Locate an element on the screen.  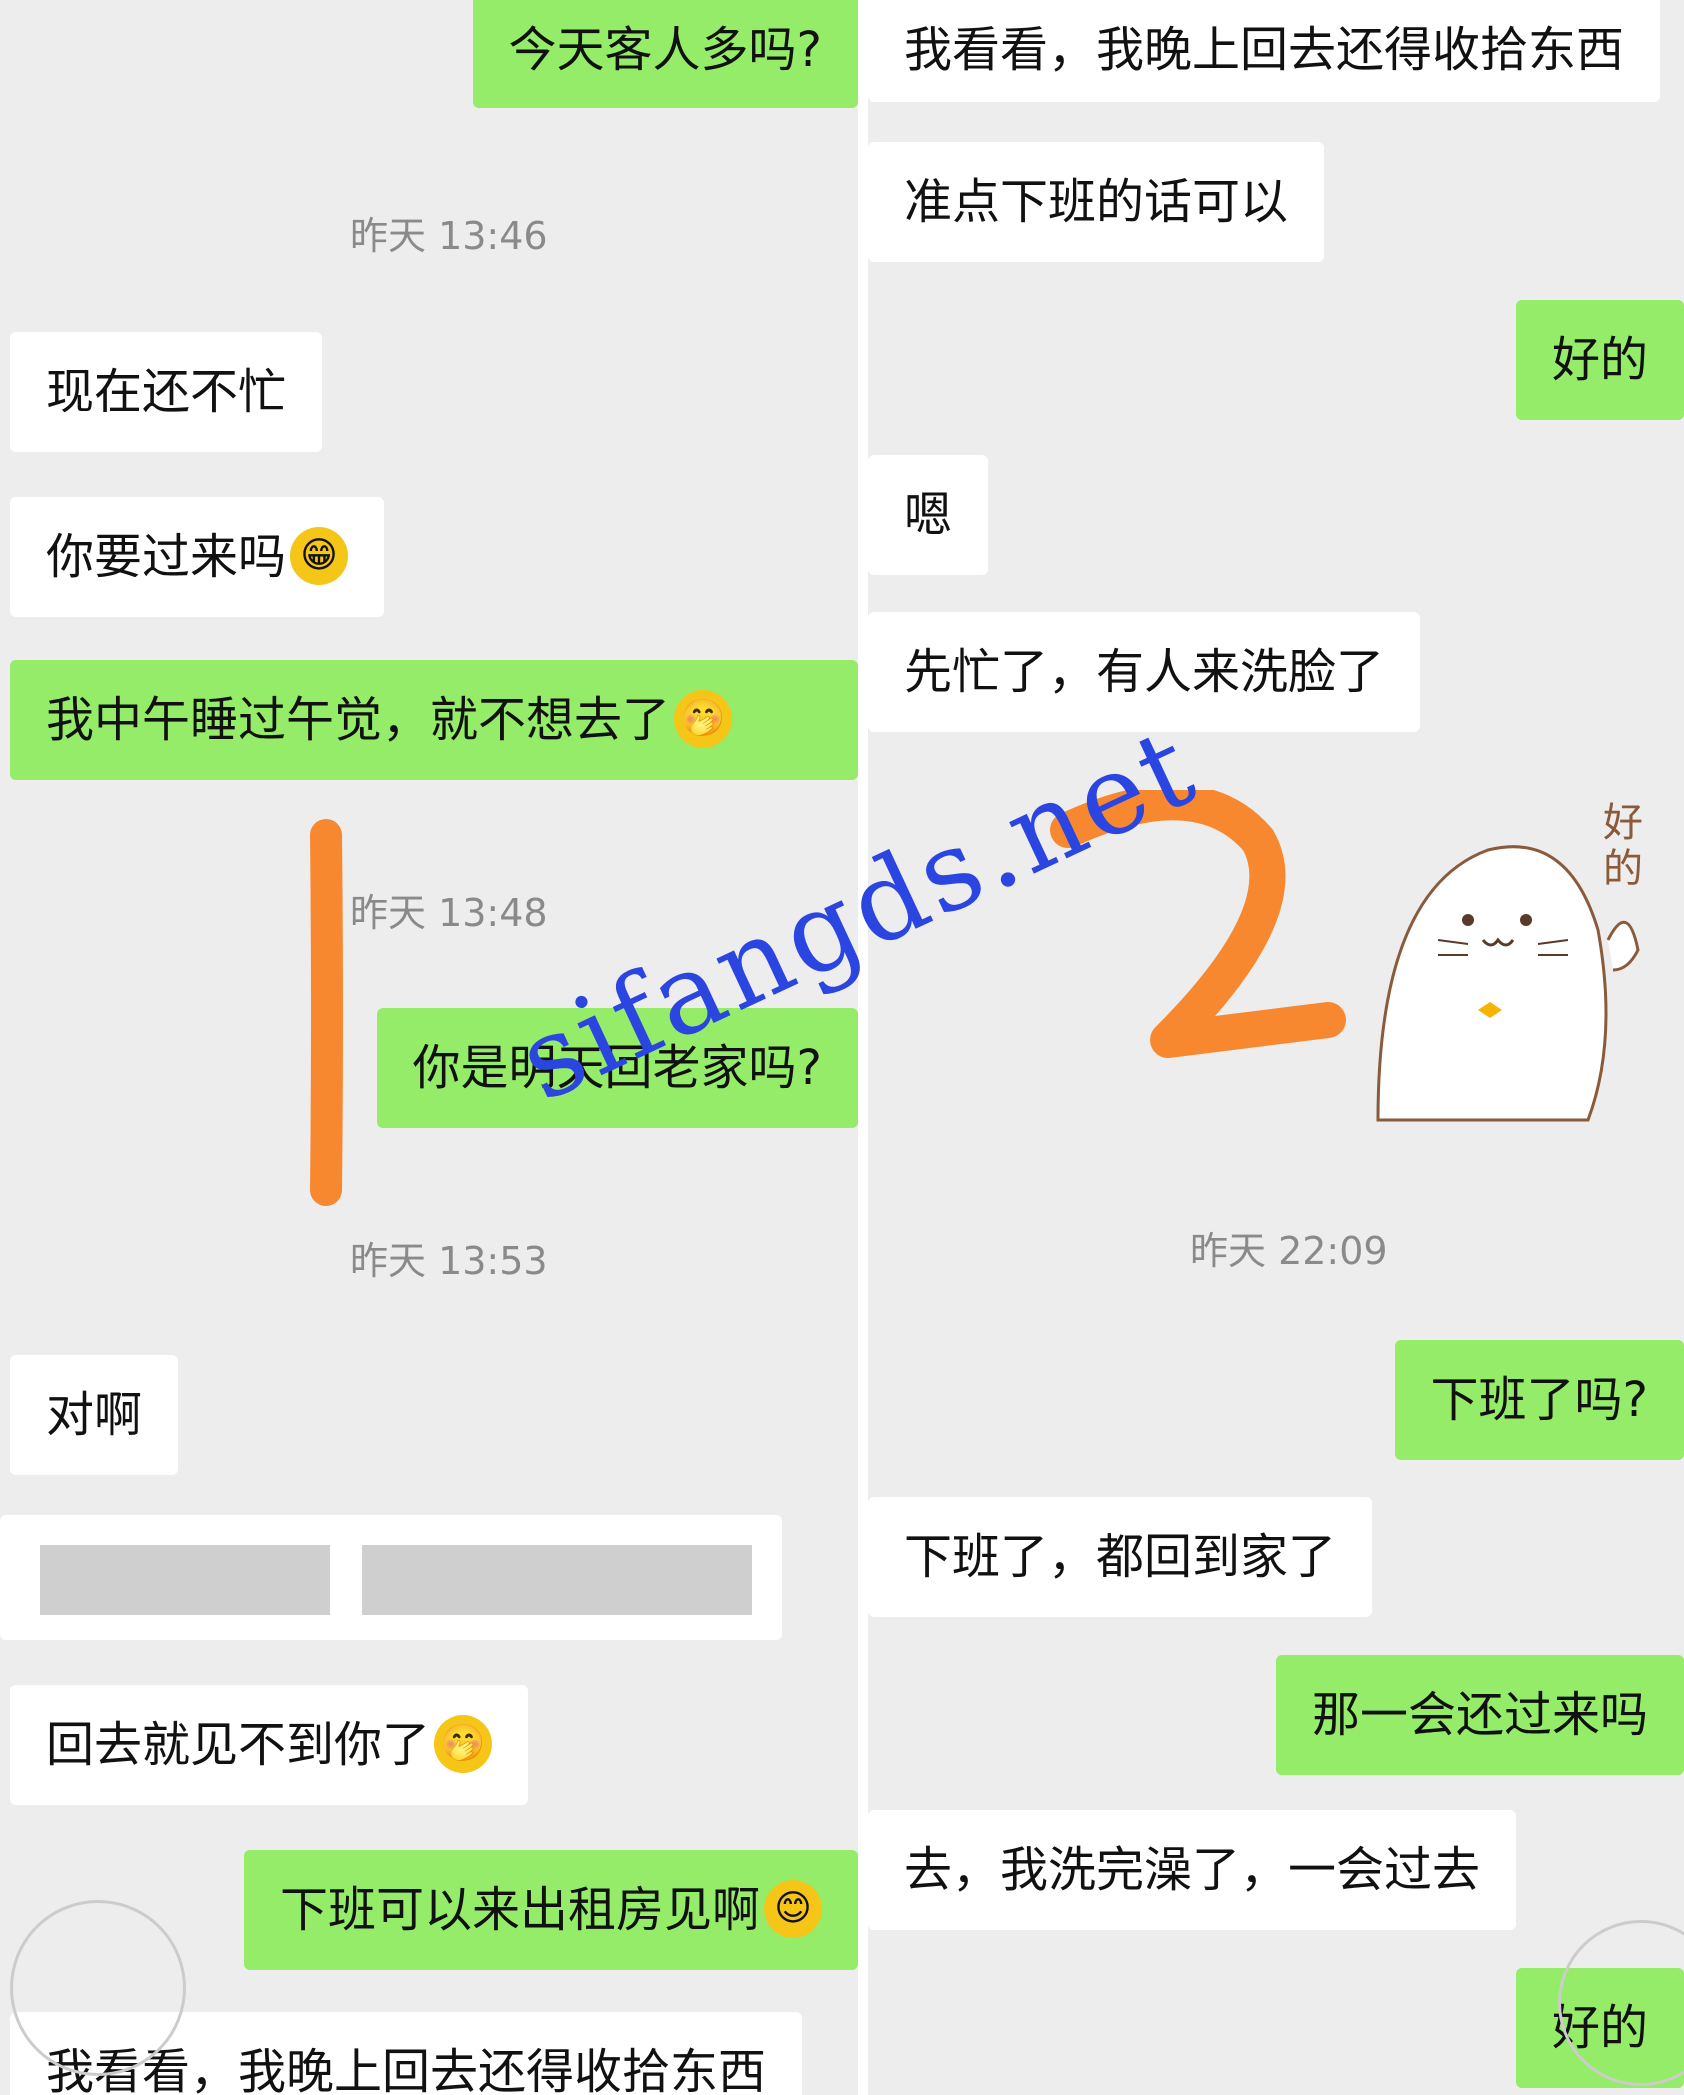
message-text: 下班可以来出租房见啊 is located at coordinates (519, 1910).